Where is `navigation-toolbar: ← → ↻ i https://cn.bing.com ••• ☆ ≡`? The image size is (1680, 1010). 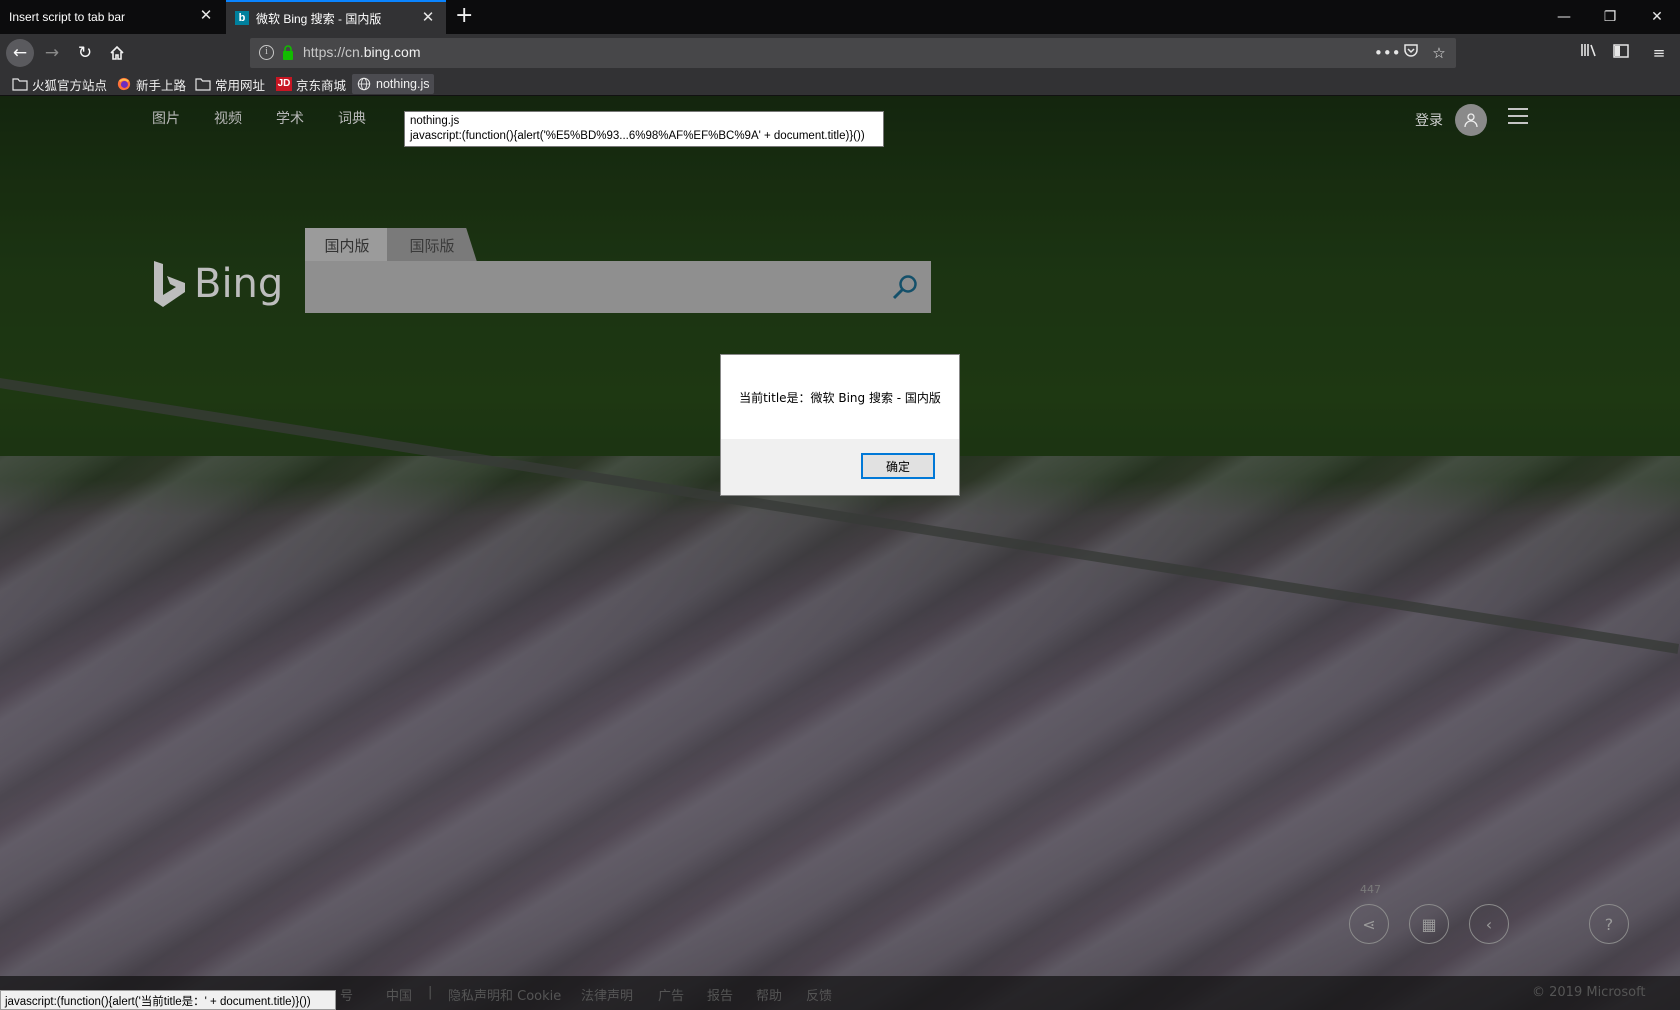 navigation-toolbar: ← → ↻ i https://cn.bing.com ••• ☆ ≡ is located at coordinates (840, 53).